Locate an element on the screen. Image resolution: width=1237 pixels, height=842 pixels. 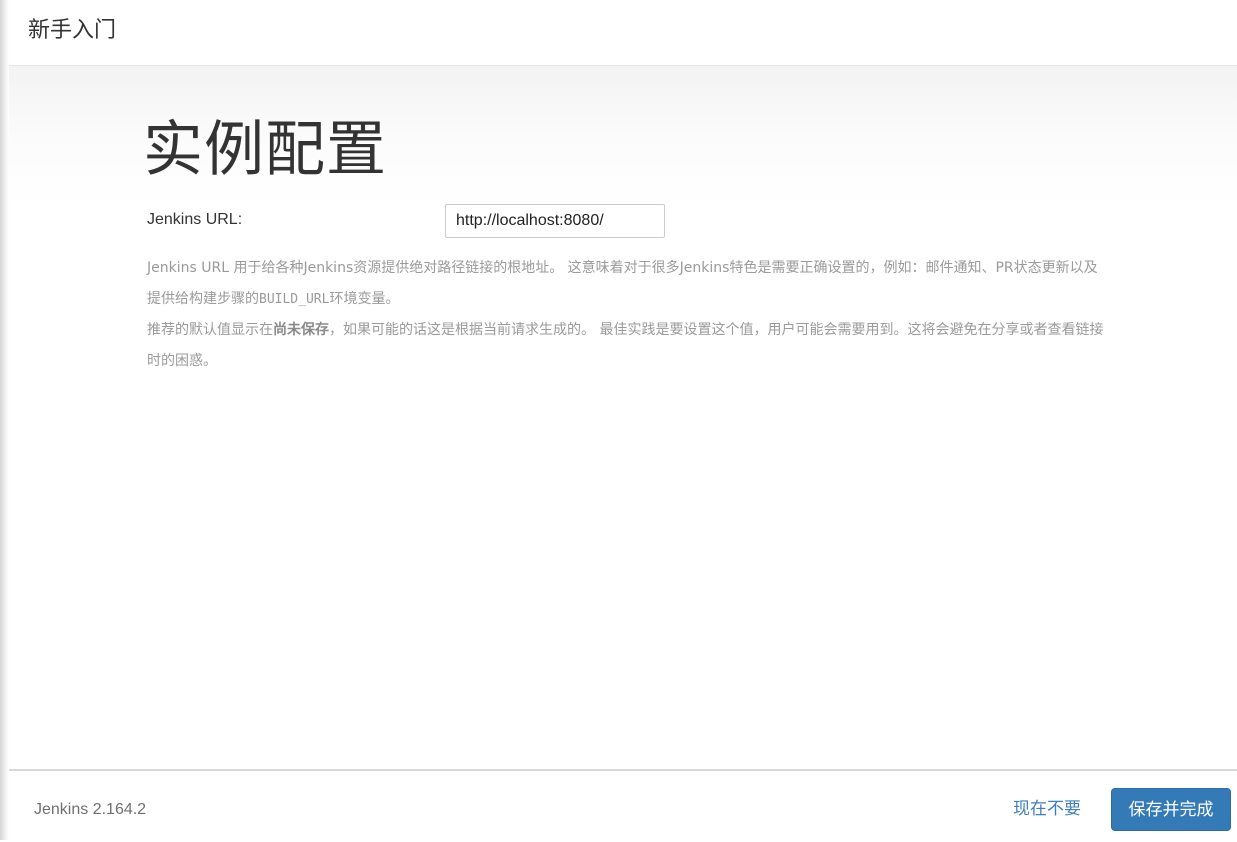
skip-button: 现在不要 is located at coordinates (1047, 809).